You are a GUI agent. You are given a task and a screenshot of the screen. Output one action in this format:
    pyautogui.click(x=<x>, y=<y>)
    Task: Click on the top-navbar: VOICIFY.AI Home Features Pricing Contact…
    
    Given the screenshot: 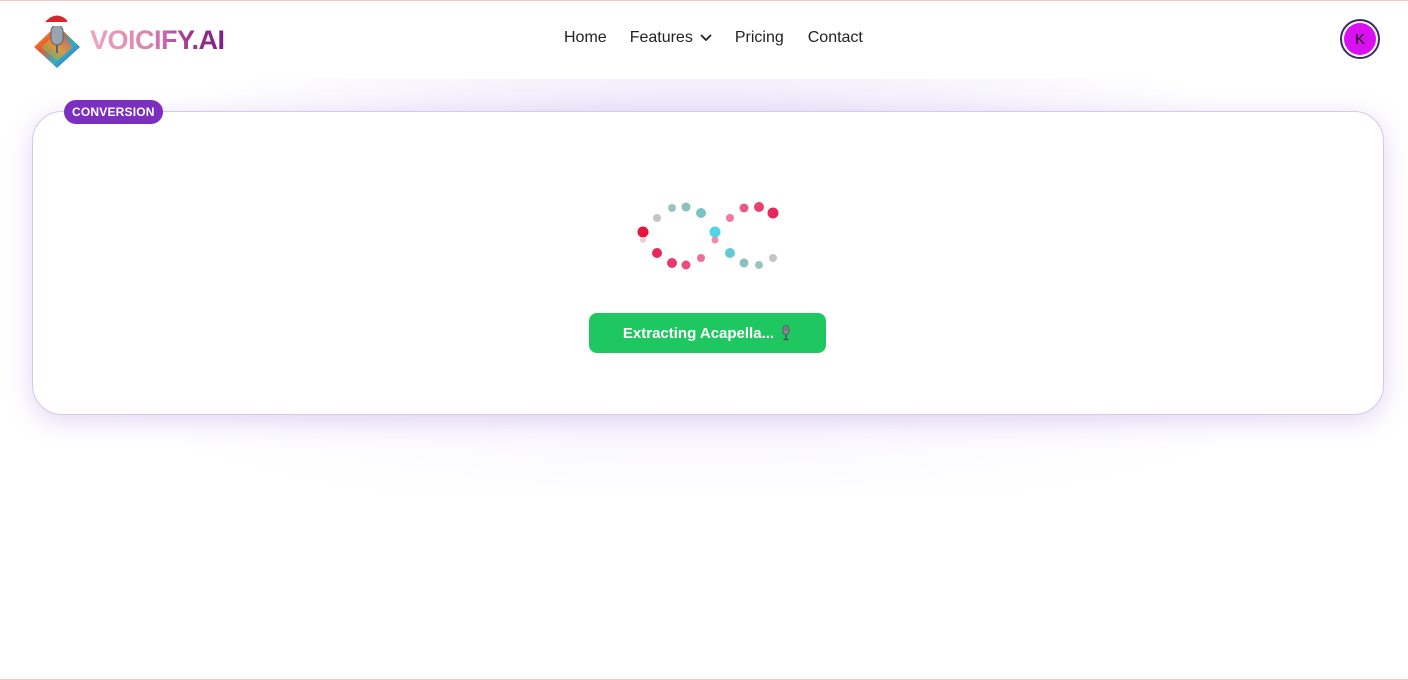 What is the action you would take?
    pyautogui.click(x=704, y=40)
    